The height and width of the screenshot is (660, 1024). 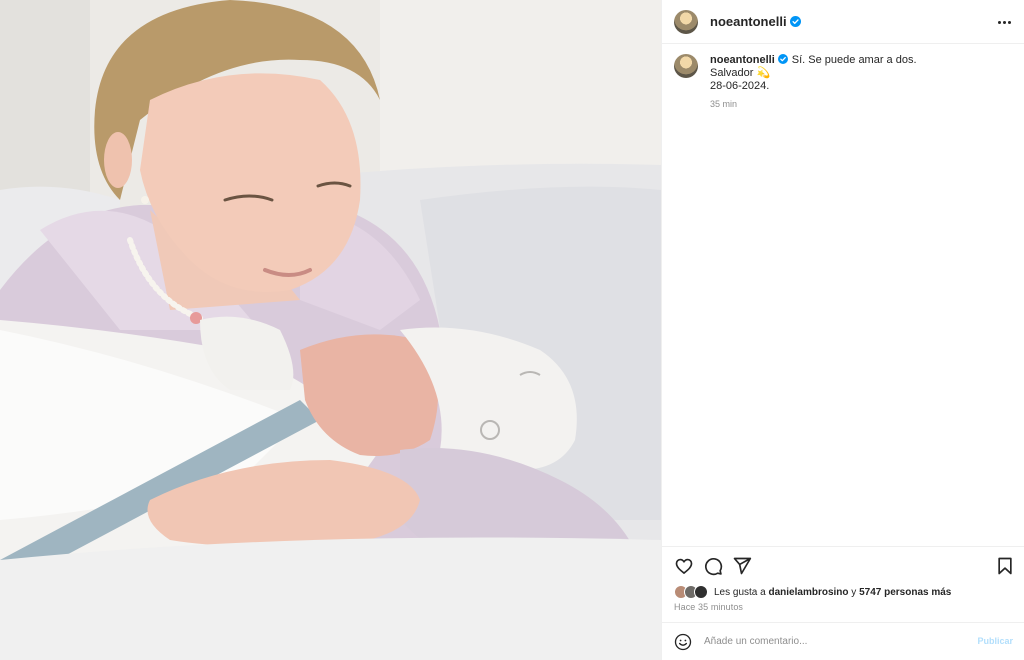 What do you see at coordinates (813, 104) in the screenshot?
I see `caption-timestamp: 35 min` at bounding box center [813, 104].